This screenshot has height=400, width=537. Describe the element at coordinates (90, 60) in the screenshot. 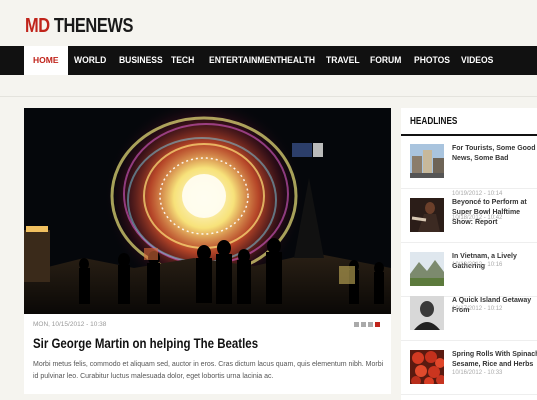

I see `nav-item-world: WORLD` at that location.